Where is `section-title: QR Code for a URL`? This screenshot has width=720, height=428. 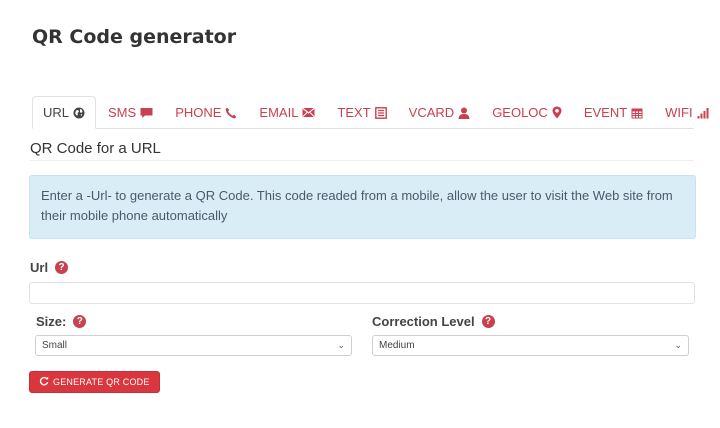 section-title: QR Code for a URL is located at coordinates (95, 148).